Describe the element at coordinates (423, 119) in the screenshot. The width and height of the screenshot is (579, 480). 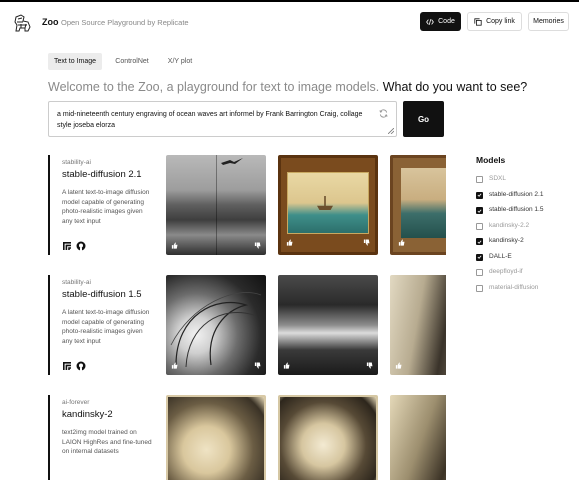
I see `go-button: Go` at that location.